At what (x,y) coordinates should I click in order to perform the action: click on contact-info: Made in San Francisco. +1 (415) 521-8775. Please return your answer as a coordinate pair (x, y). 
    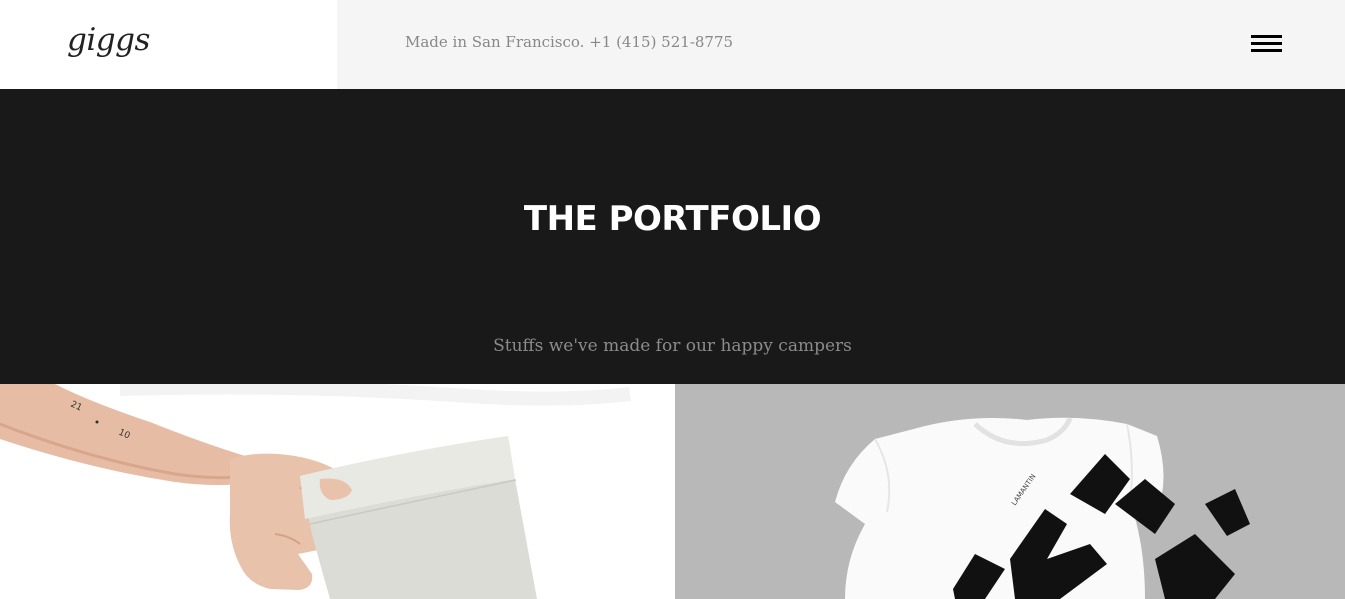
    Looking at the image, I should click on (569, 42).